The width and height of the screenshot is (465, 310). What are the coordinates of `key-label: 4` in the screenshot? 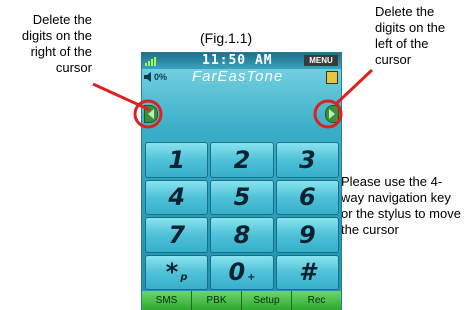 It's located at (177, 197).